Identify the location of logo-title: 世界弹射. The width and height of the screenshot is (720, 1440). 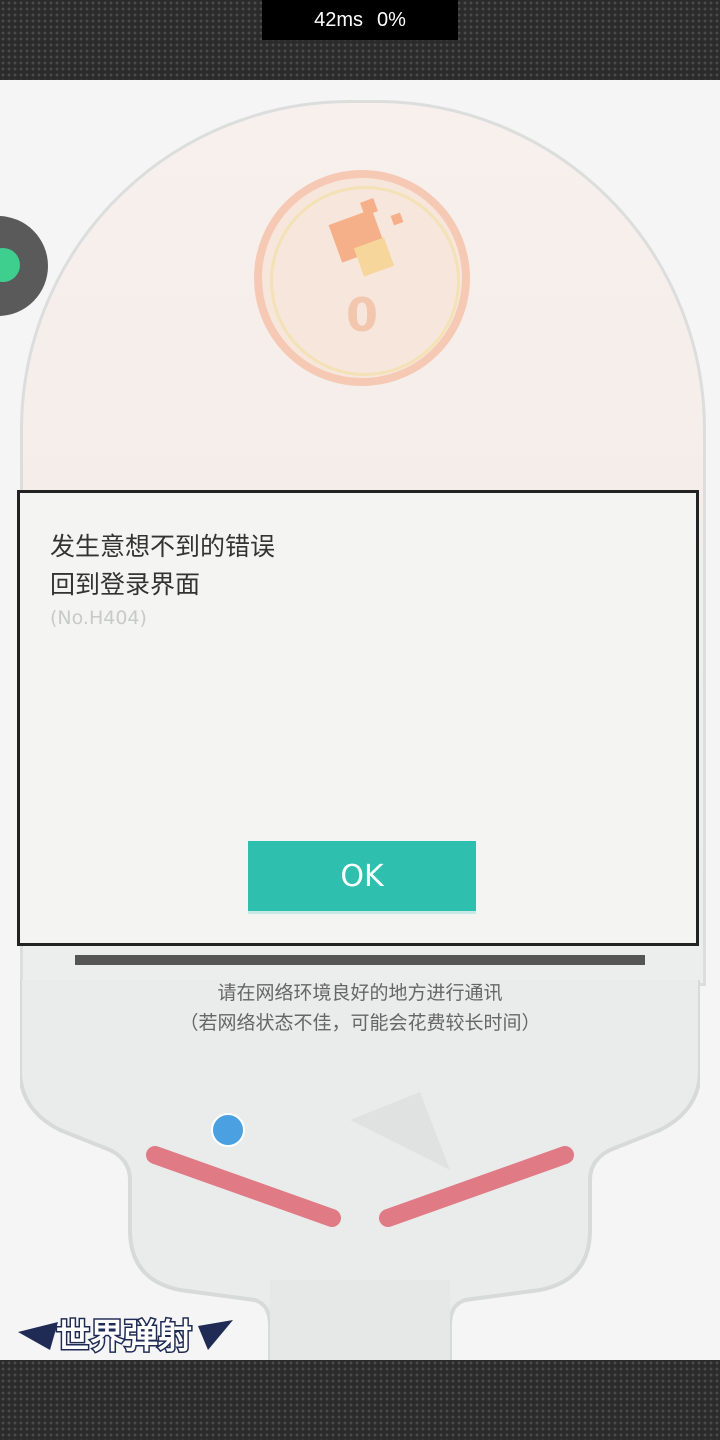
(124, 1337).